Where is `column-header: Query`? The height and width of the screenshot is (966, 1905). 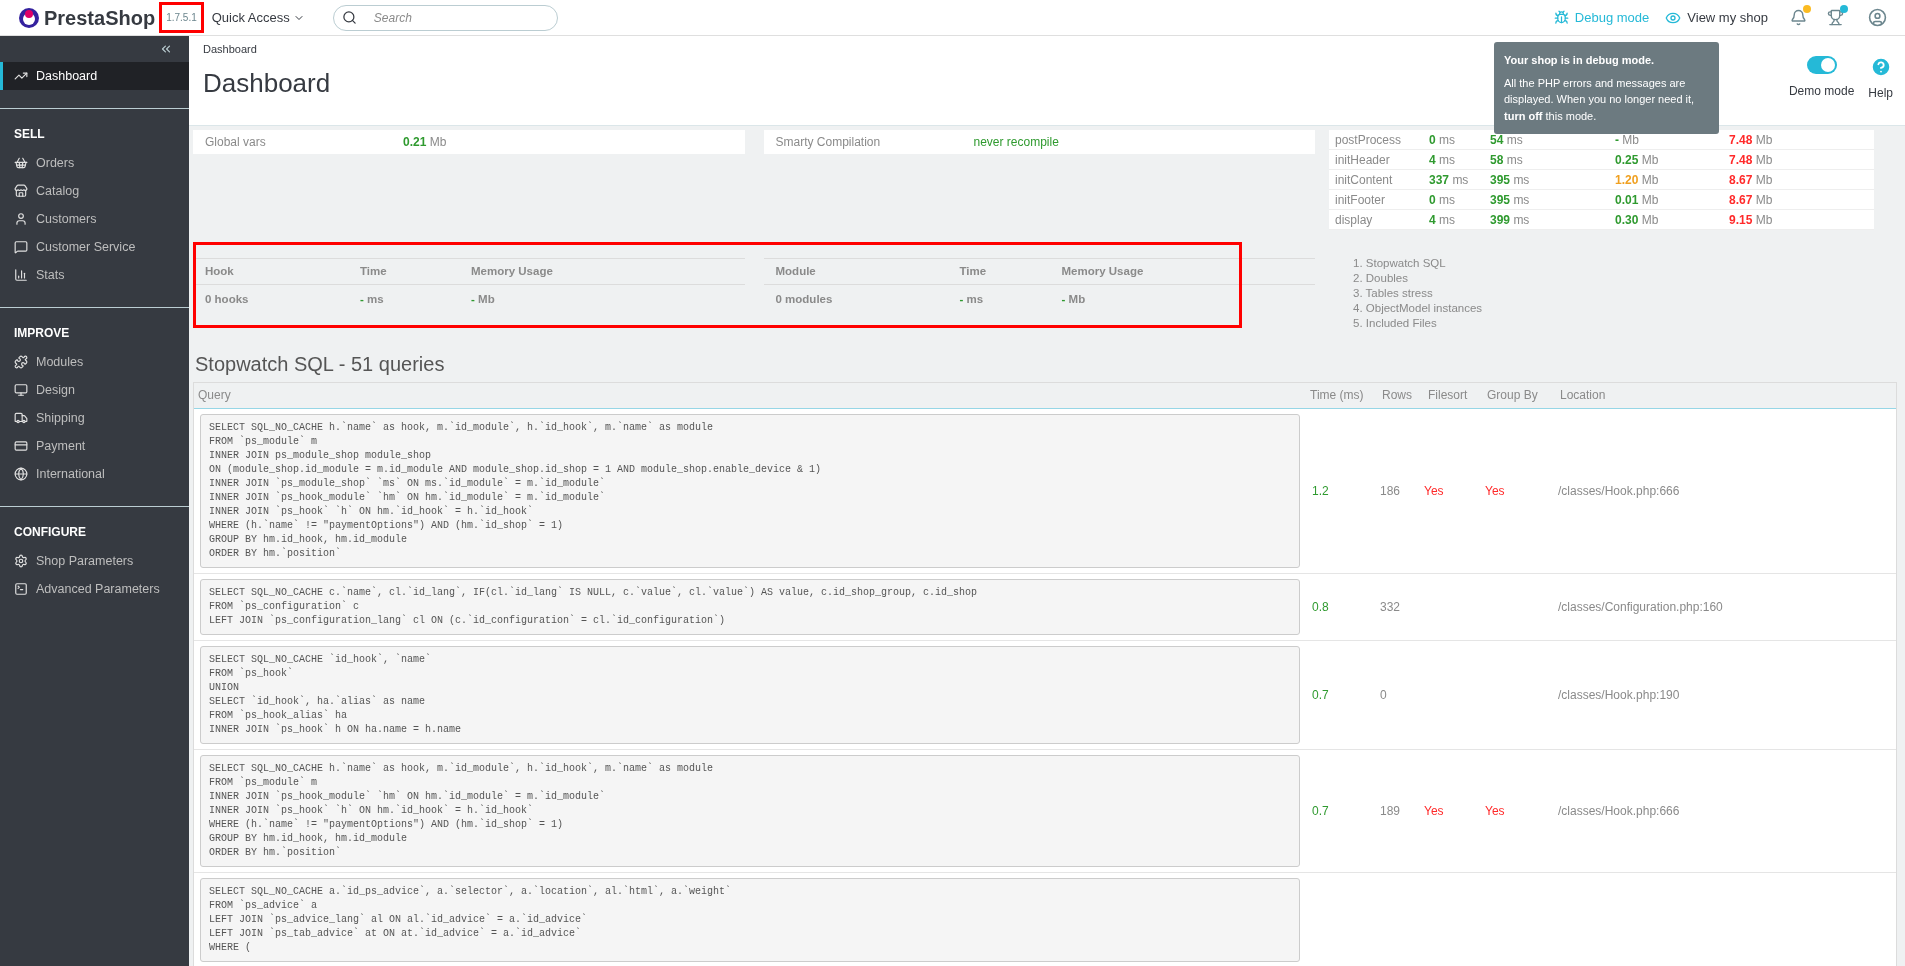 column-header: Query is located at coordinates (750, 395).